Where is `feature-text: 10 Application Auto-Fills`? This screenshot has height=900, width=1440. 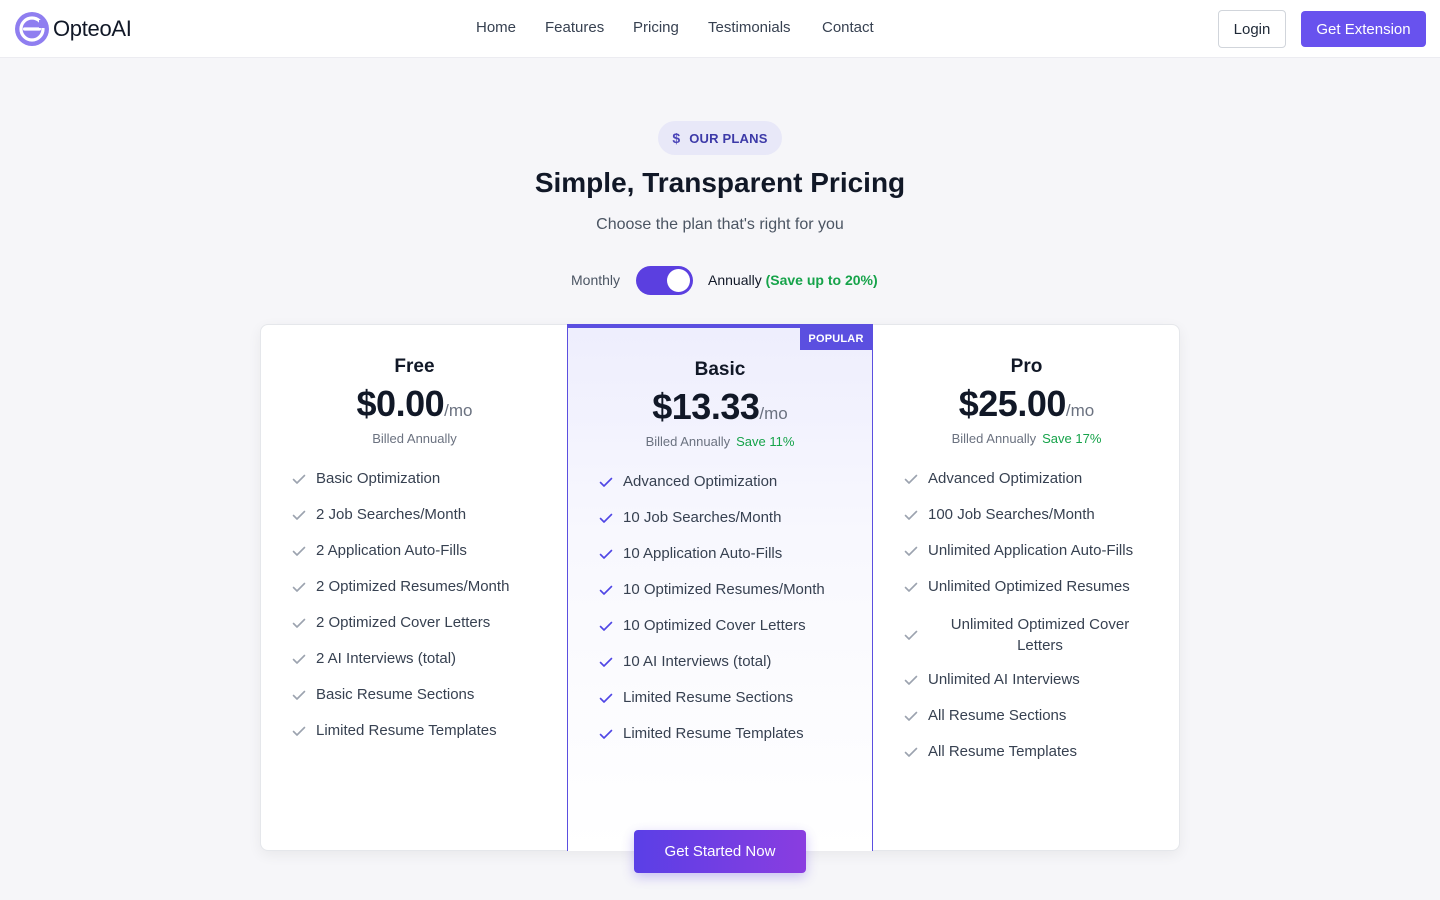 feature-text: 10 Application Auto-Fills is located at coordinates (703, 553).